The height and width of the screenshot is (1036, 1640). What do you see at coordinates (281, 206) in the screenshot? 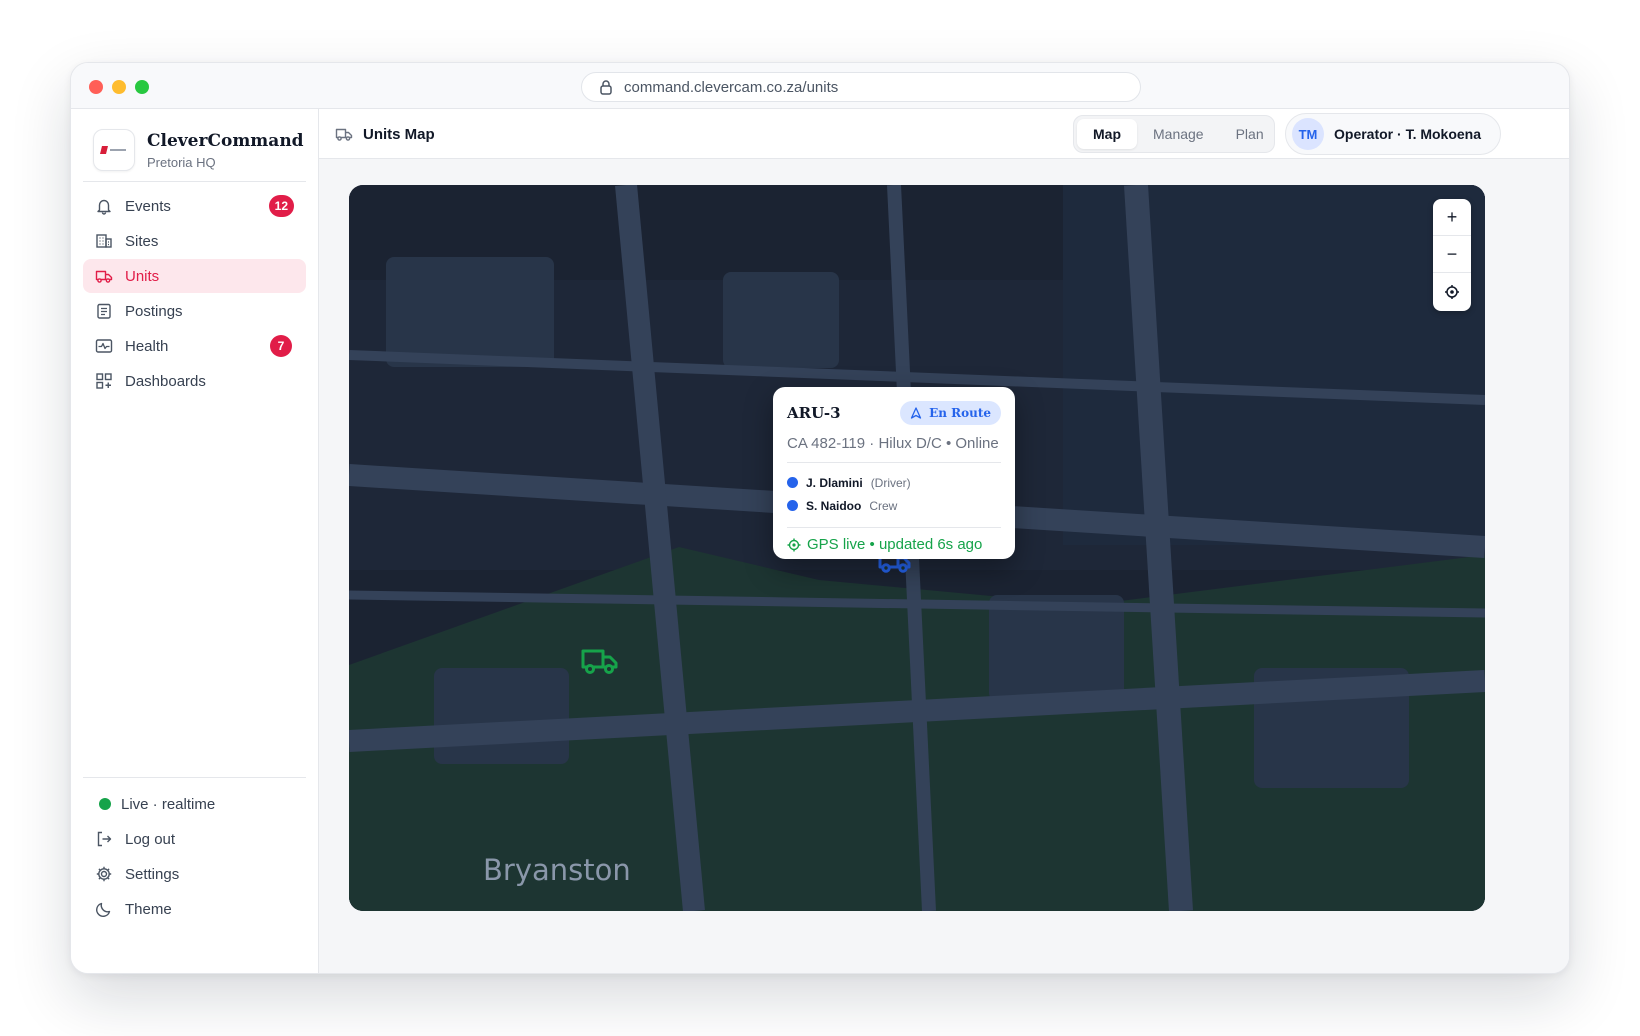
I see `events-count-badge: 12` at bounding box center [281, 206].